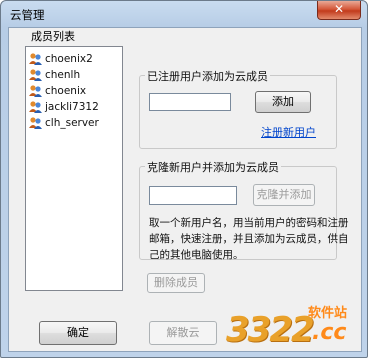 This screenshot has width=368, height=358. I want to click on register-group-title: 已注册用户添加为云成员, so click(207, 76).